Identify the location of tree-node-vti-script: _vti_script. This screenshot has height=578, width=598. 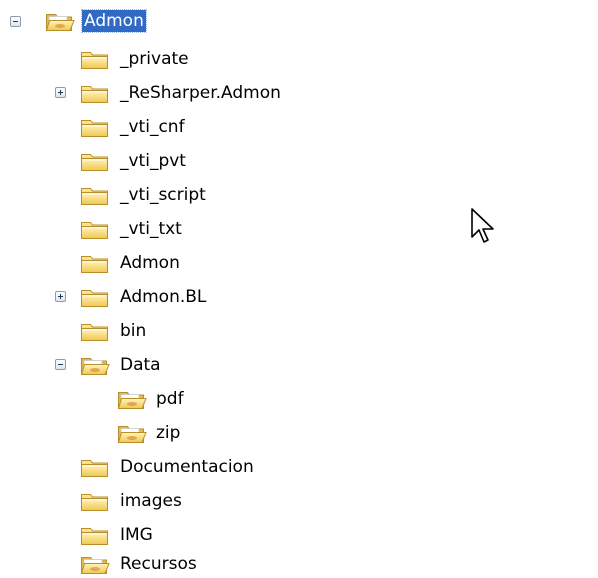
(130, 195).